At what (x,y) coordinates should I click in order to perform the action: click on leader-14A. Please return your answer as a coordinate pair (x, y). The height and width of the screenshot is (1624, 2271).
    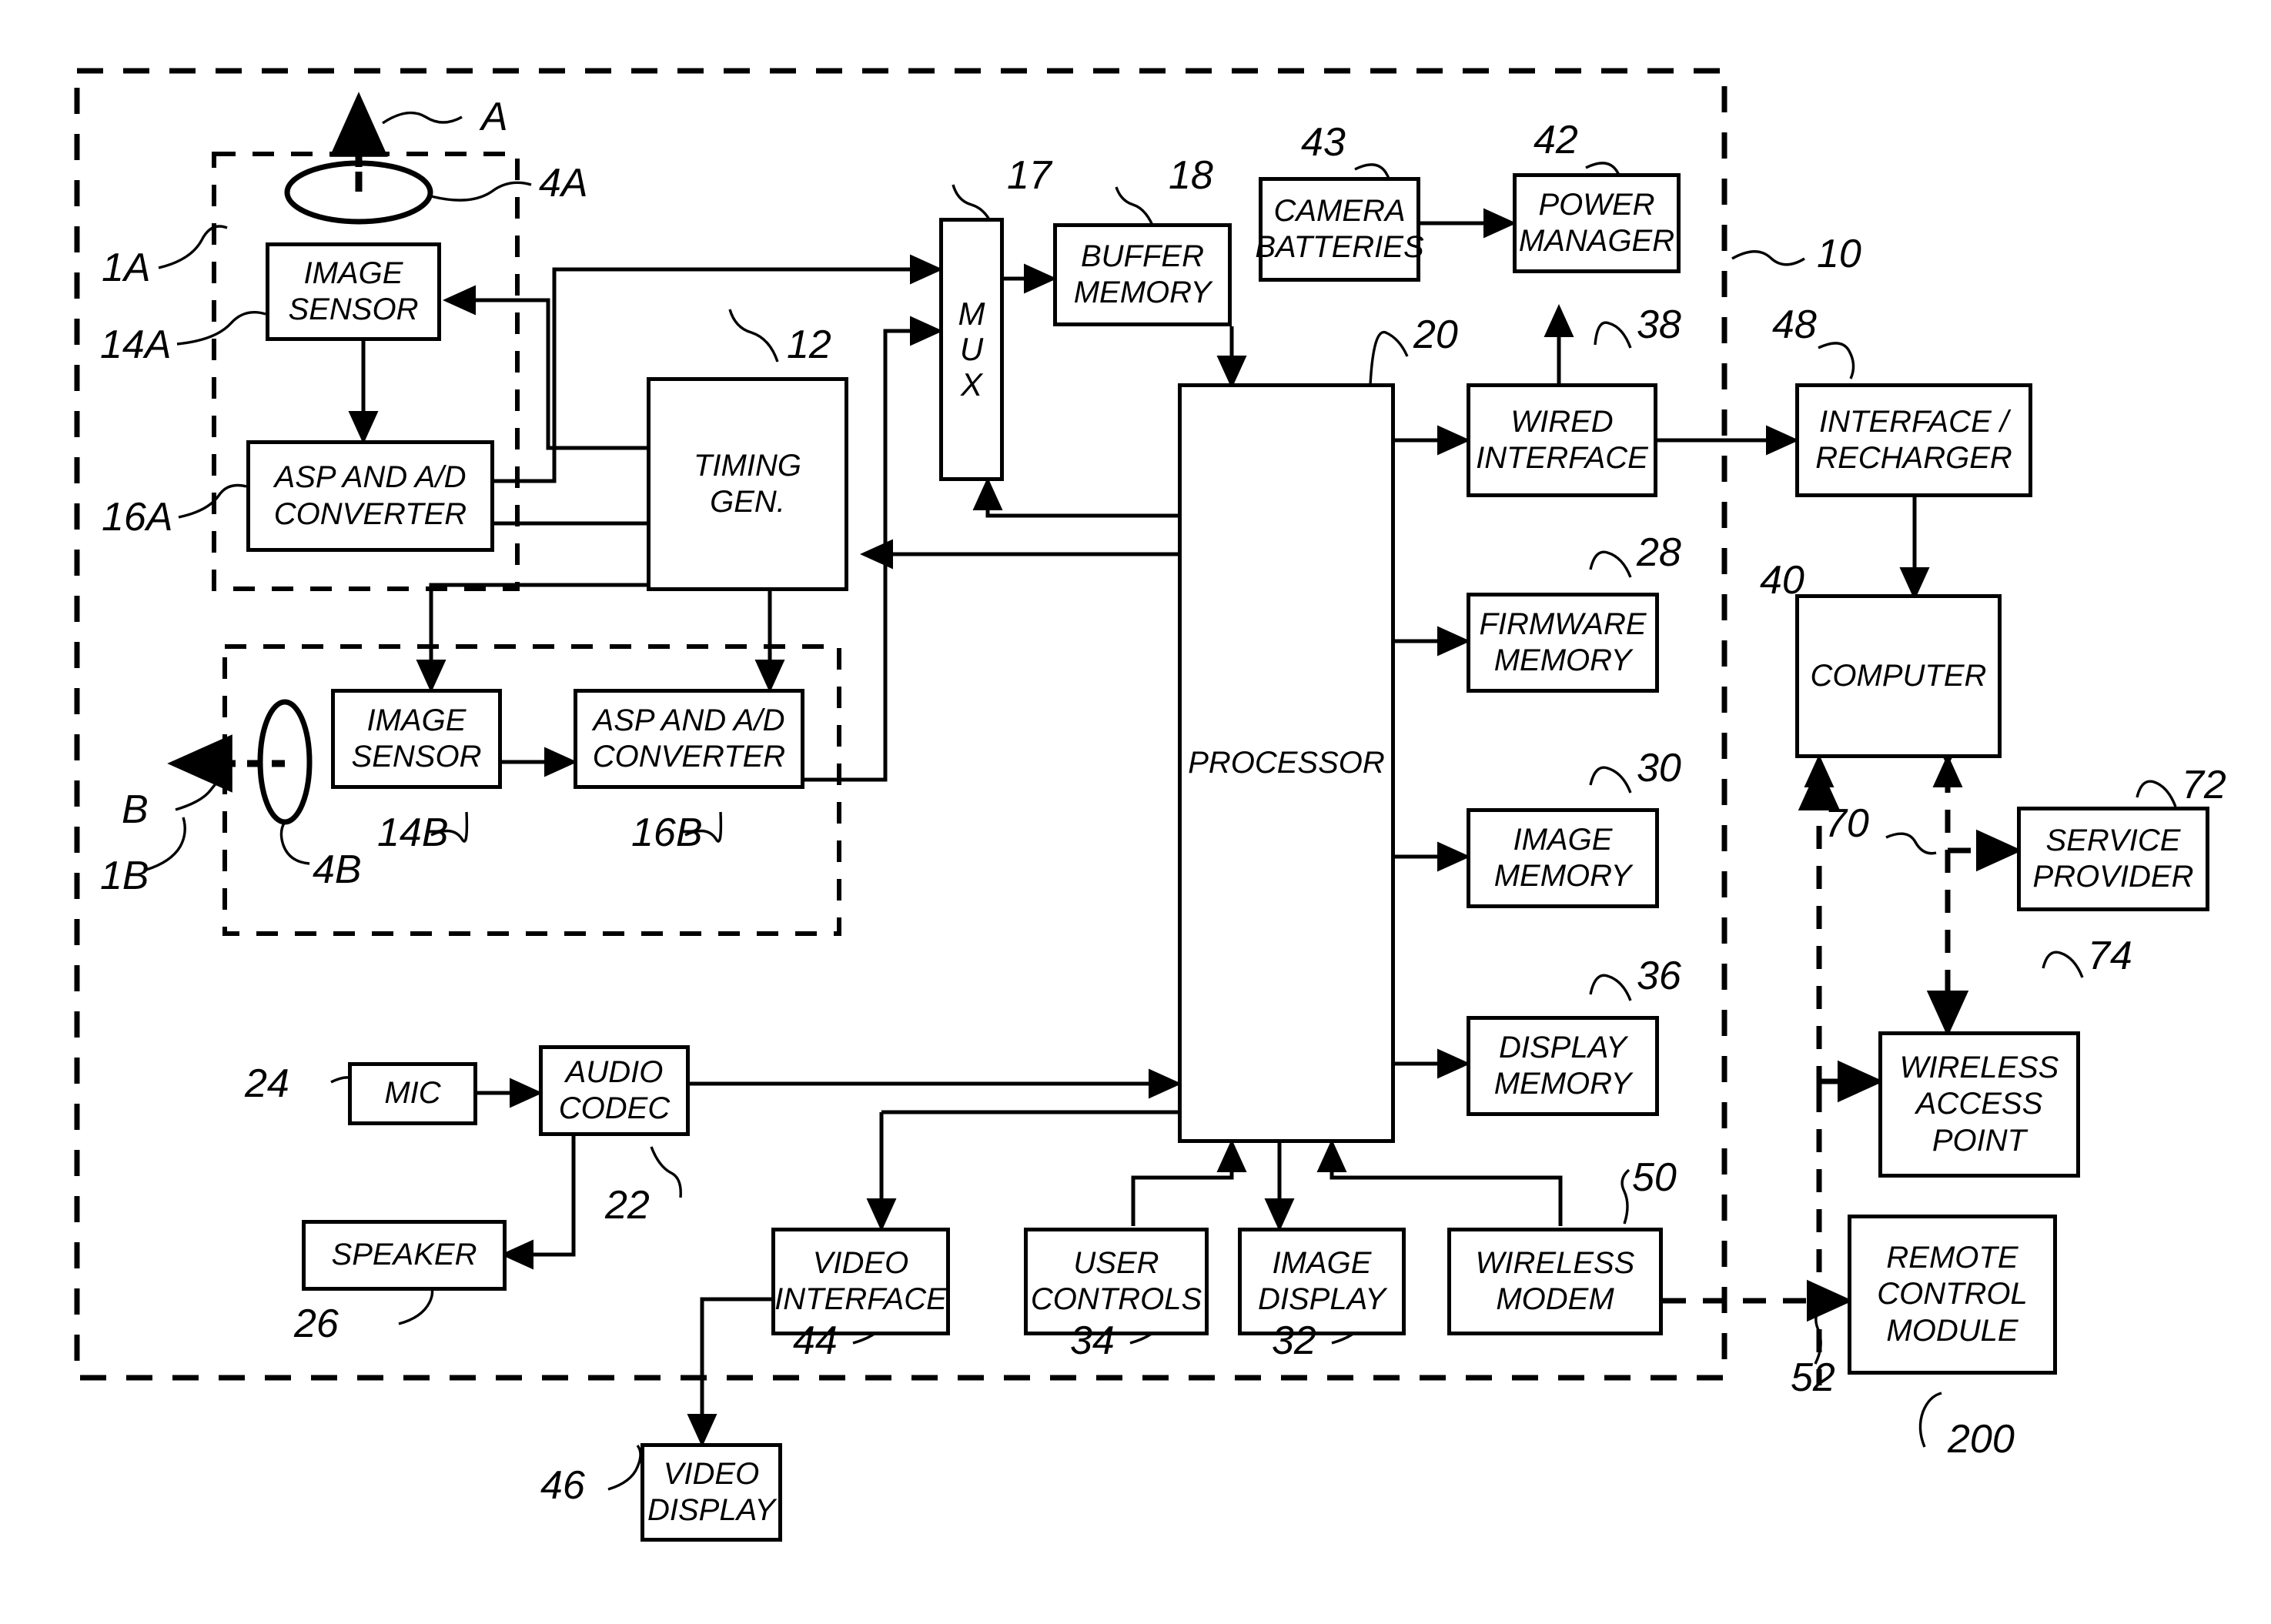
    Looking at the image, I should click on (221, 328).